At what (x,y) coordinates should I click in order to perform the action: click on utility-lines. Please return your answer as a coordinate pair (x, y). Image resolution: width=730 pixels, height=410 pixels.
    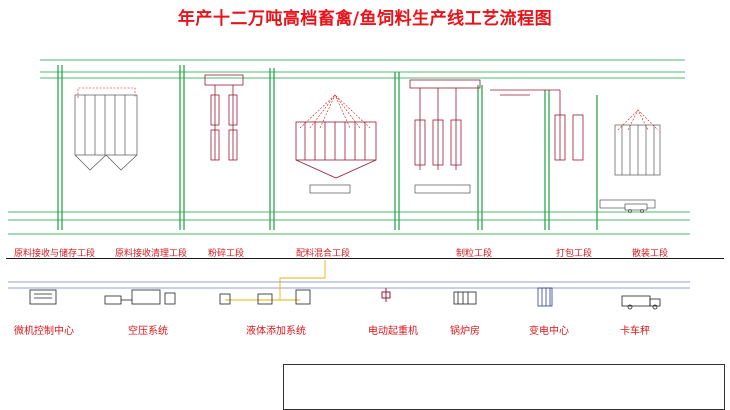
    Looking at the image, I should click on (349, 285).